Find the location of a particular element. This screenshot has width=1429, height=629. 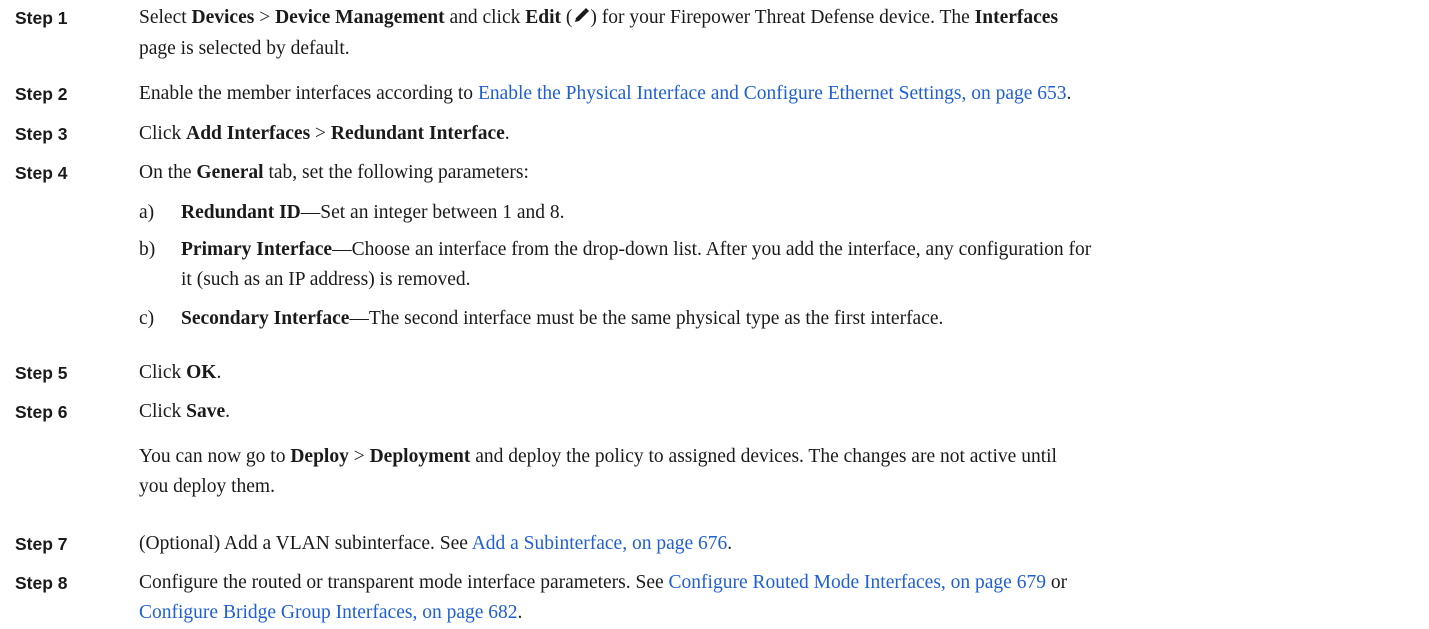

list-marker-b: b) is located at coordinates (147, 249).